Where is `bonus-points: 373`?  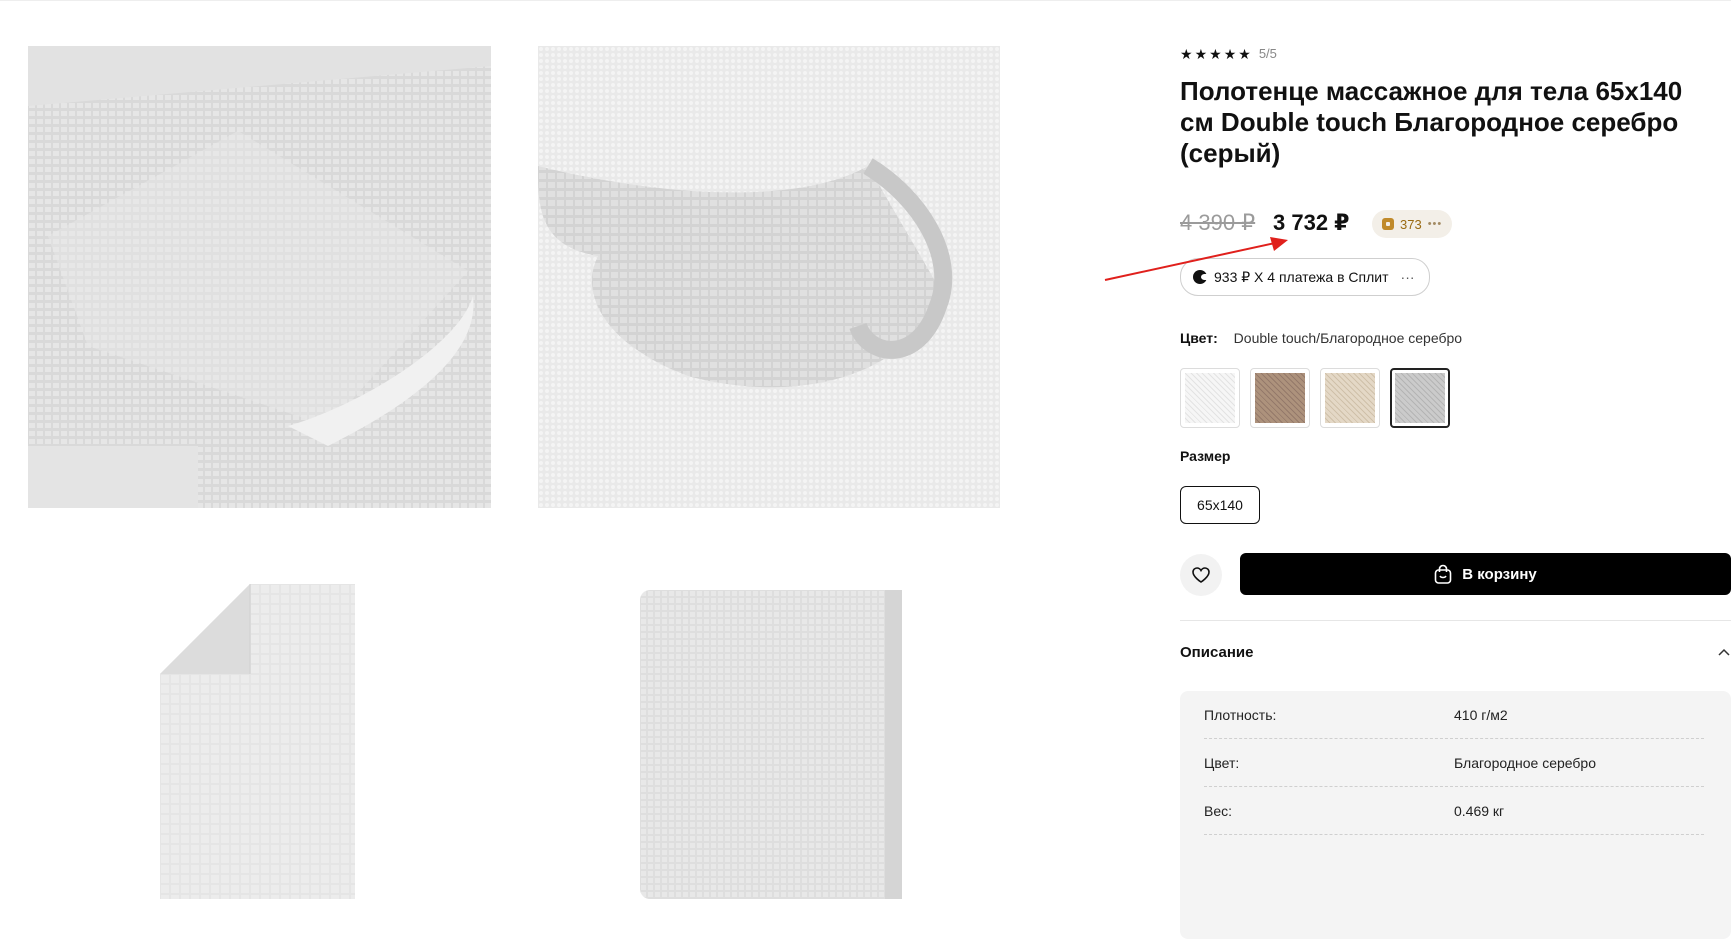 bonus-points: 373 is located at coordinates (1411, 224).